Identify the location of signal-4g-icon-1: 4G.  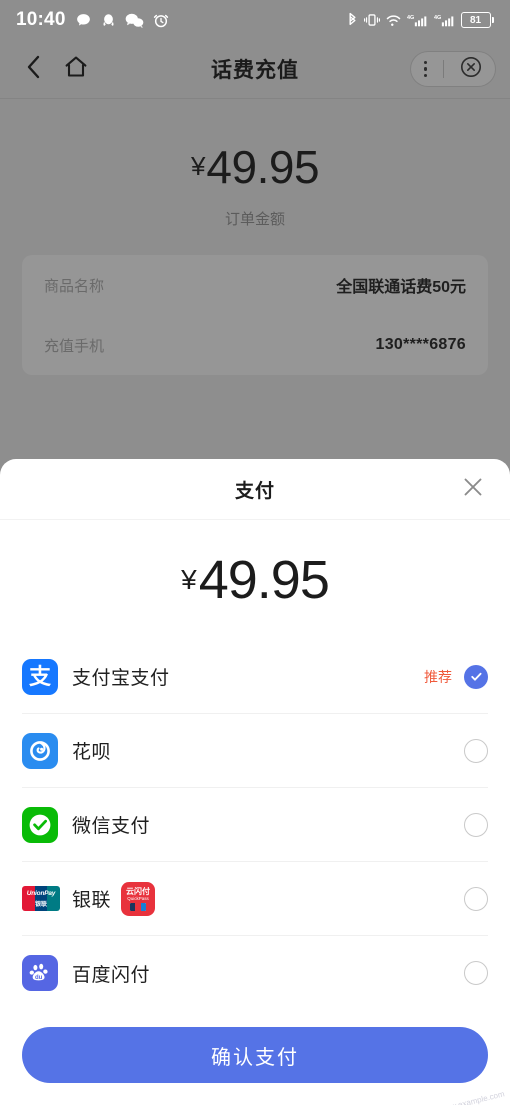
(418, 20).